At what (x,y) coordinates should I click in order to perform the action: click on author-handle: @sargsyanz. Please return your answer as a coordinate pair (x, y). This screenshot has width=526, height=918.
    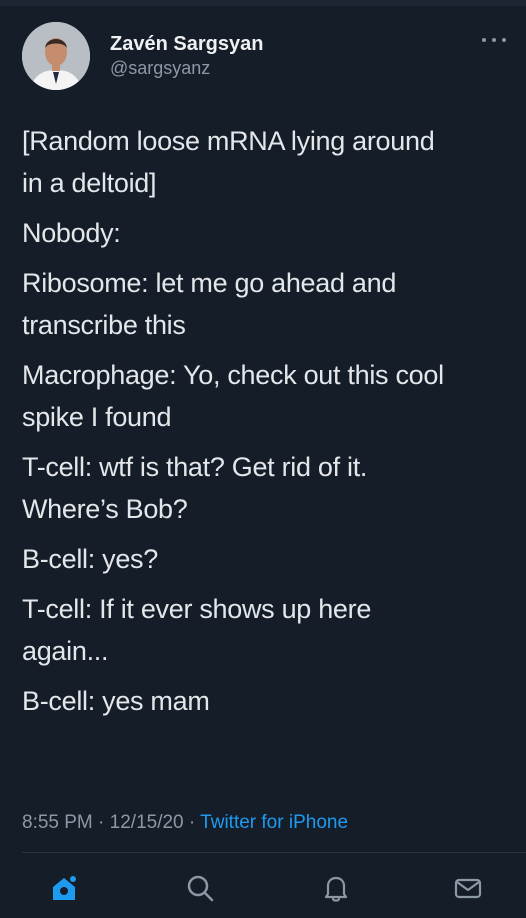
    Looking at the image, I should click on (186, 68).